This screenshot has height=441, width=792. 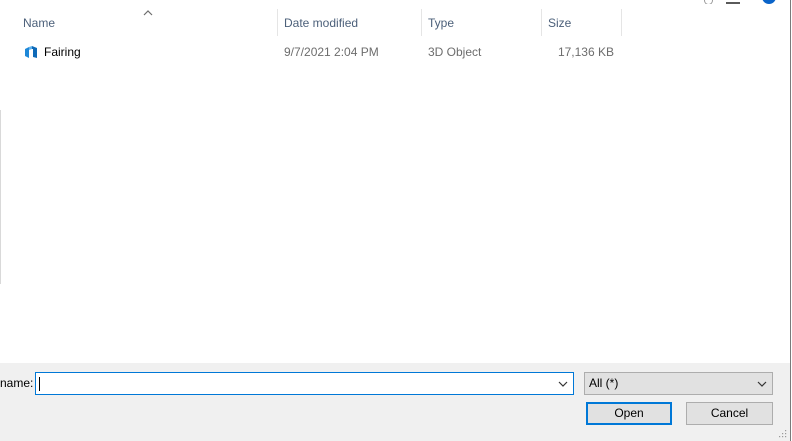 What do you see at coordinates (629, 413) in the screenshot?
I see `open-button: Open` at bounding box center [629, 413].